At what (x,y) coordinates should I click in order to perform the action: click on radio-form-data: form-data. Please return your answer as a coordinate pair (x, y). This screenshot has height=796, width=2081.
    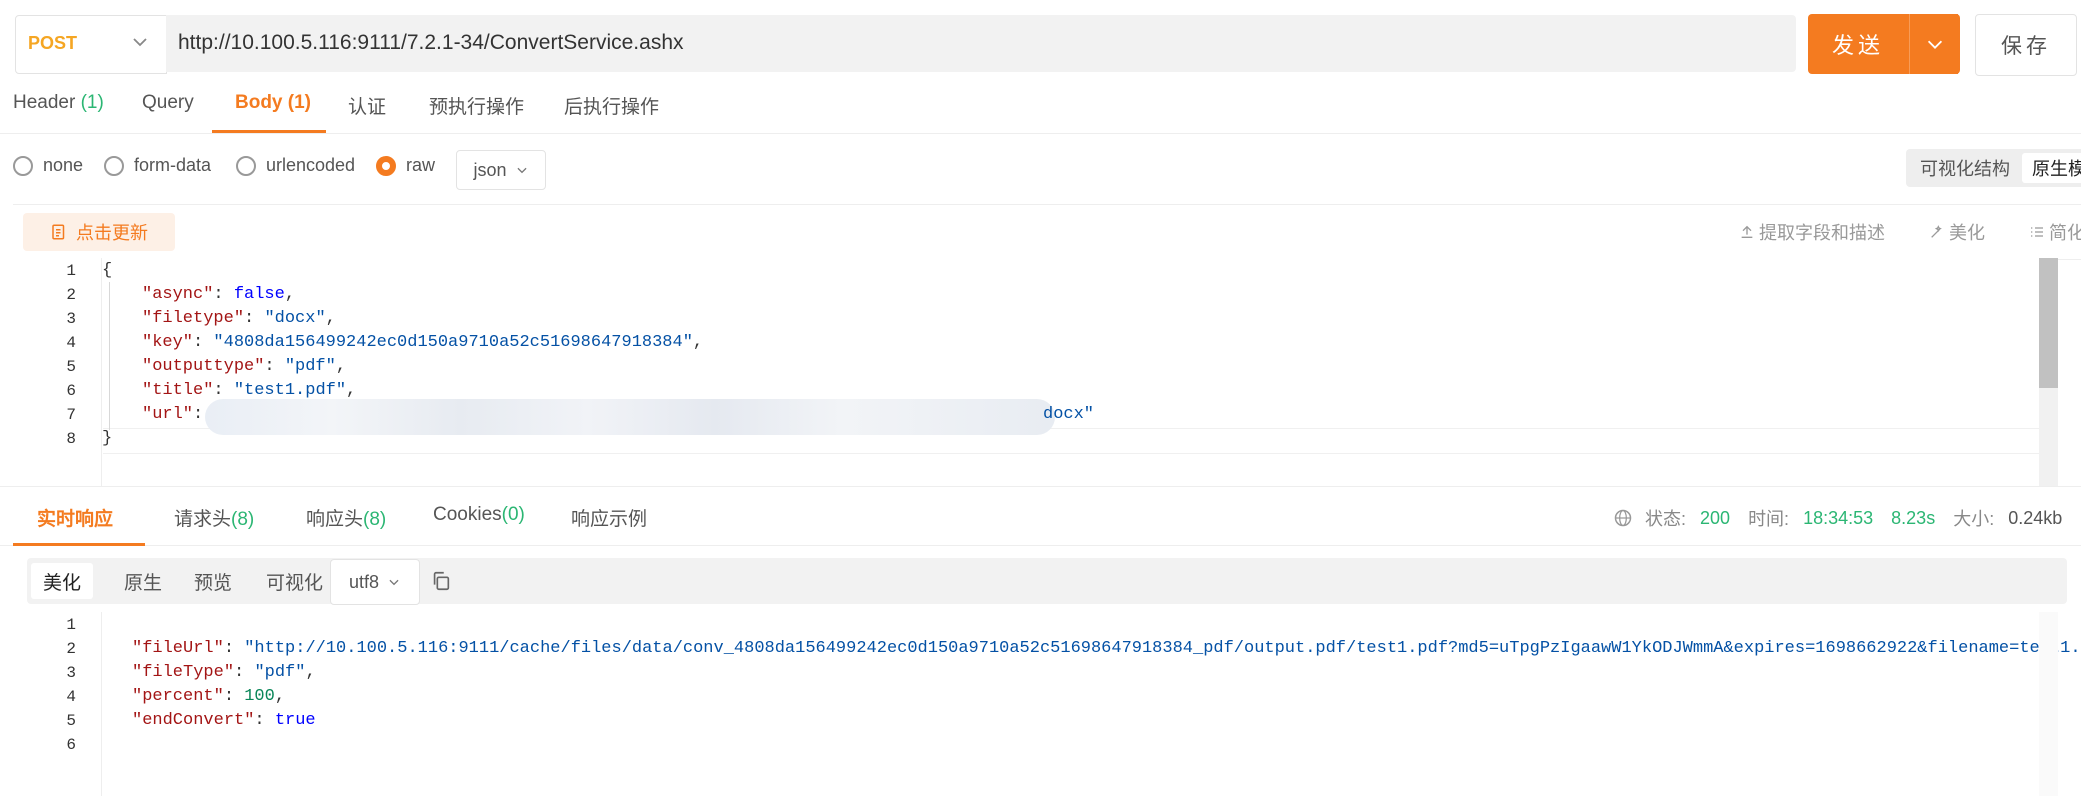
    Looking at the image, I should click on (157, 165).